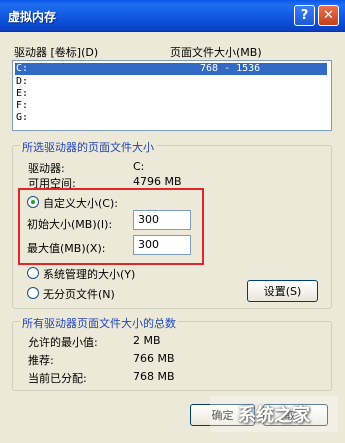  Describe the element at coordinates (63, 342) in the screenshot. I see `min-label: 允许的最小值:` at that location.